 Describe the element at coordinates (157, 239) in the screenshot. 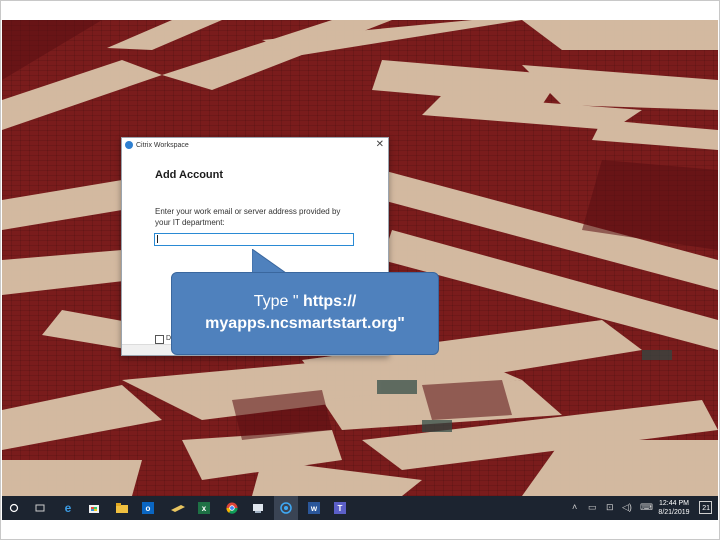

I see `text-caret` at that location.